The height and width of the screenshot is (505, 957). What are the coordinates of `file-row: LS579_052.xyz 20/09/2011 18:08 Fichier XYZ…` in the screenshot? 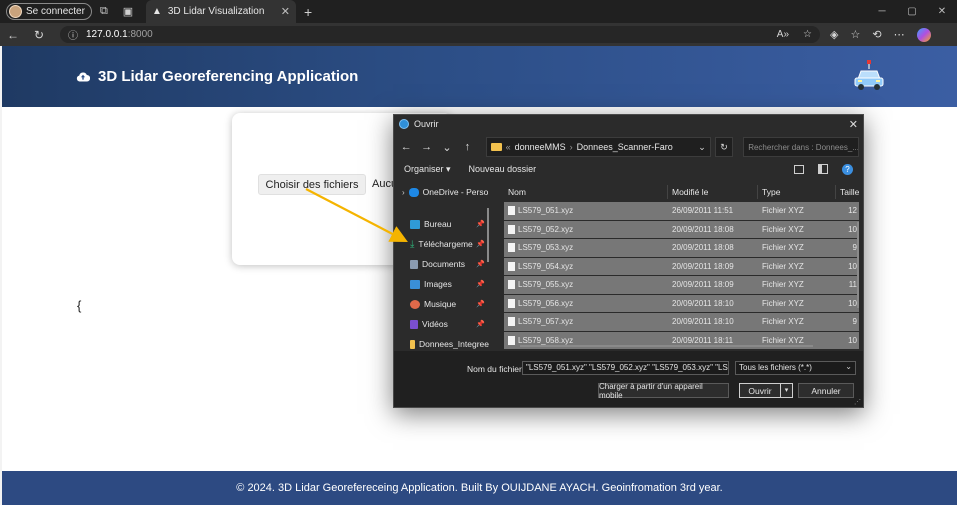 It's located at (681, 229).